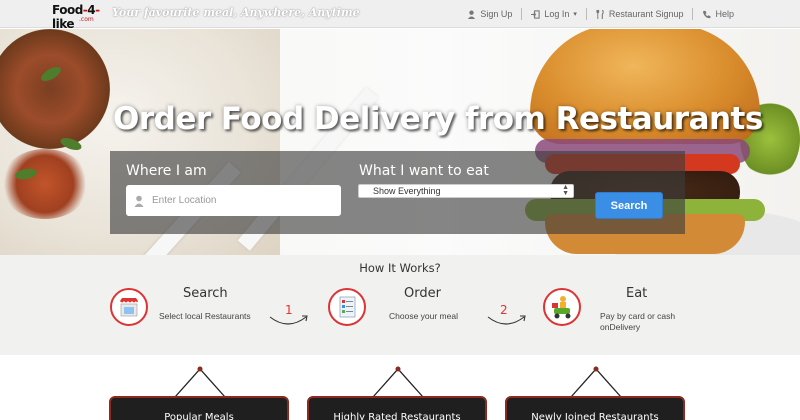 This screenshot has height=420, width=800. I want to click on fork-knife-icon, so click(600, 14).